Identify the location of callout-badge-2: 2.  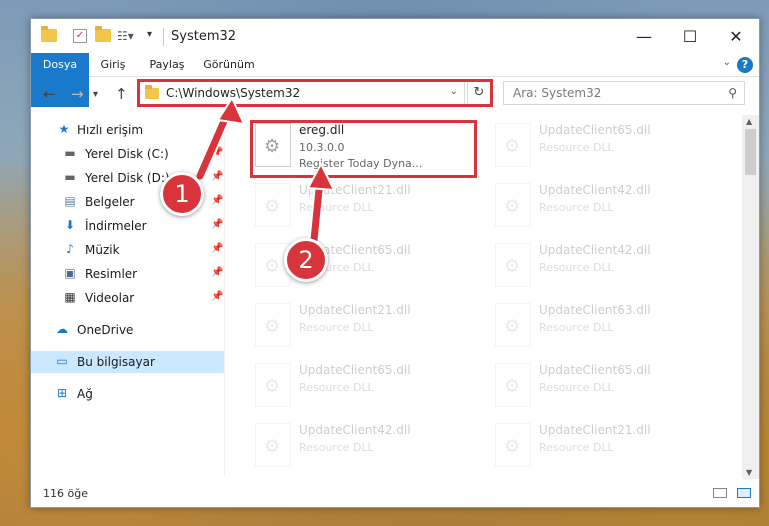
(306, 260).